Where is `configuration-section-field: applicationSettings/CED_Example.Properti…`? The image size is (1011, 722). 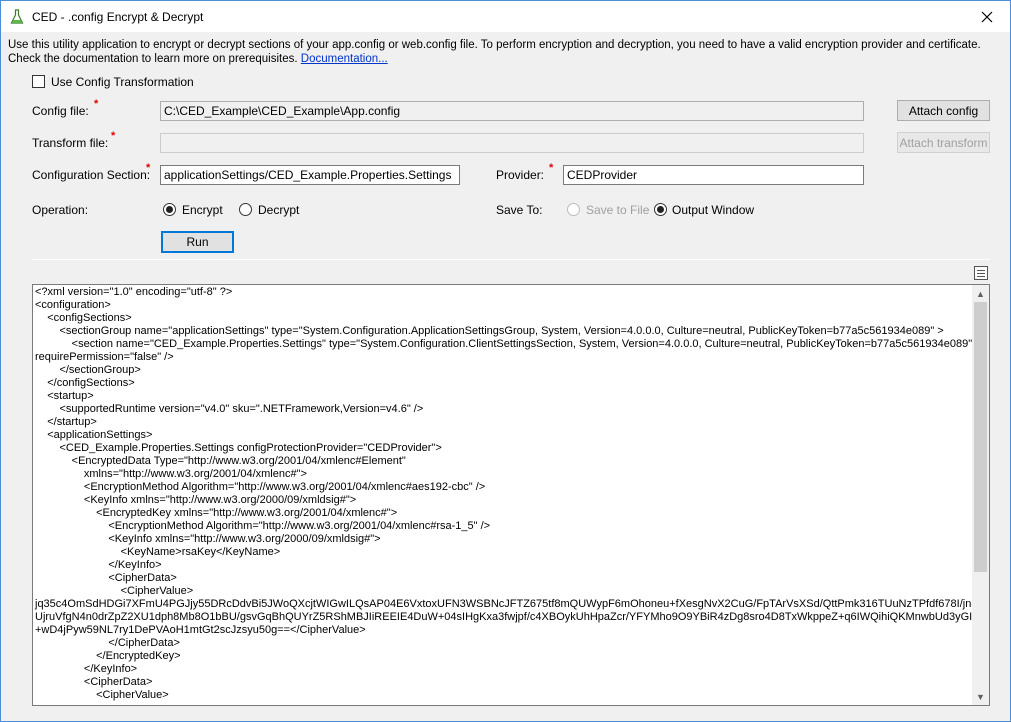 configuration-section-field: applicationSettings/CED_Example.Properti… is located at coordinates (310, 175).